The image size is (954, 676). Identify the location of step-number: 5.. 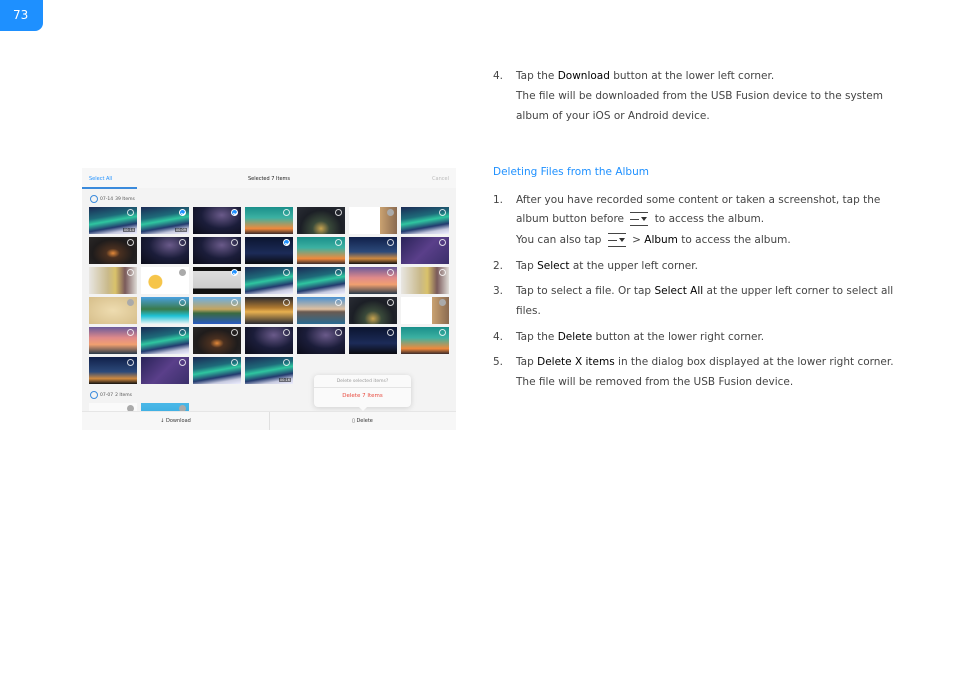
(498, 362).